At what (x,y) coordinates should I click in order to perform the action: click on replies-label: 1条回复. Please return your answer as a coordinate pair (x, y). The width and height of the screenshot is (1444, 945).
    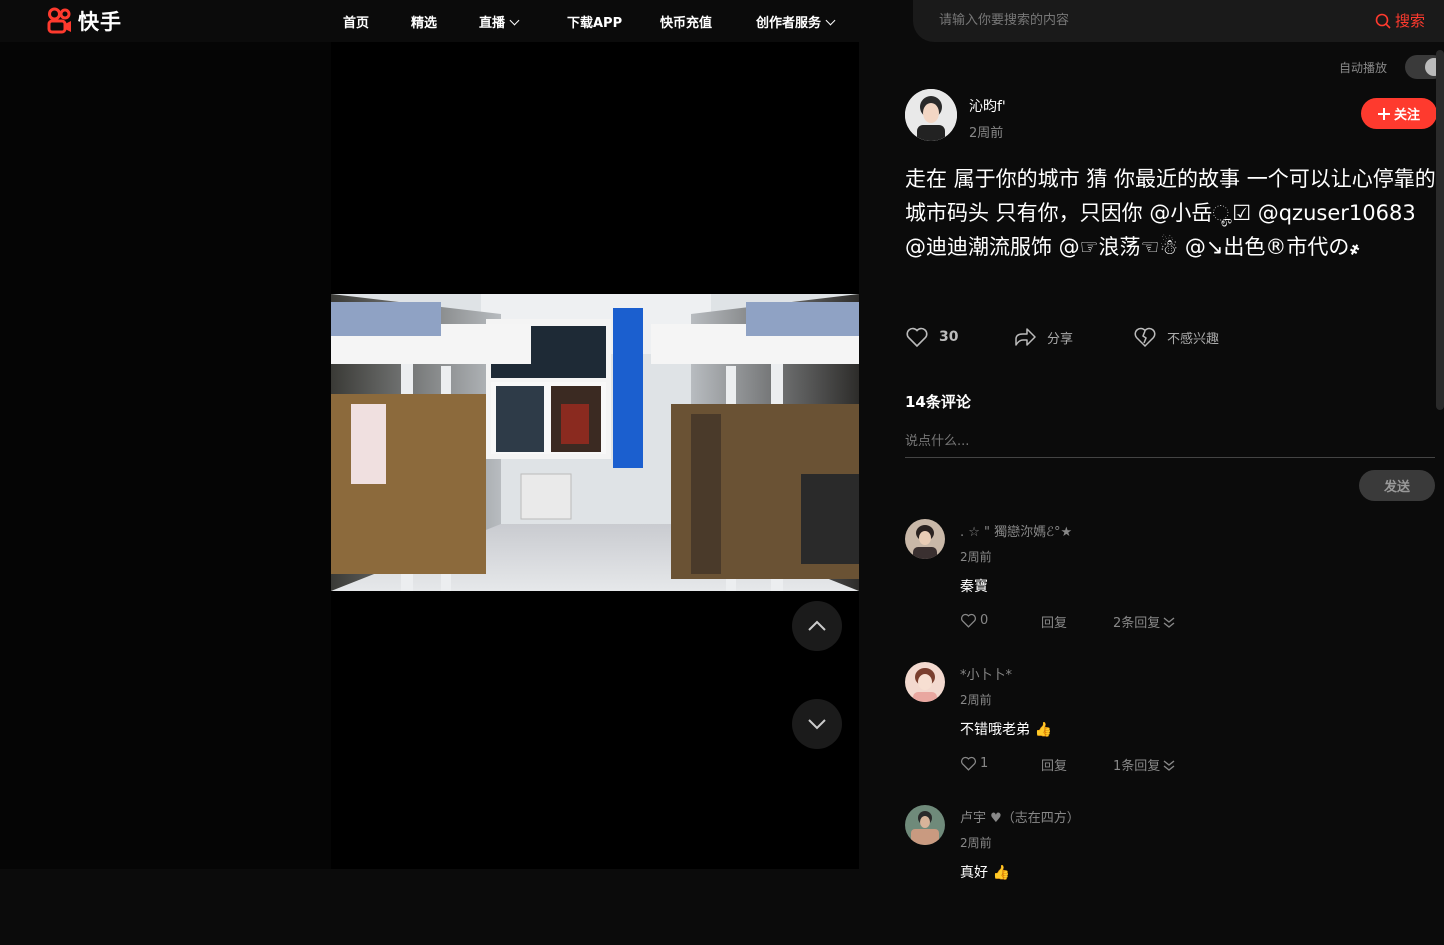
    Looking at the image, I should click on (1137, 766).